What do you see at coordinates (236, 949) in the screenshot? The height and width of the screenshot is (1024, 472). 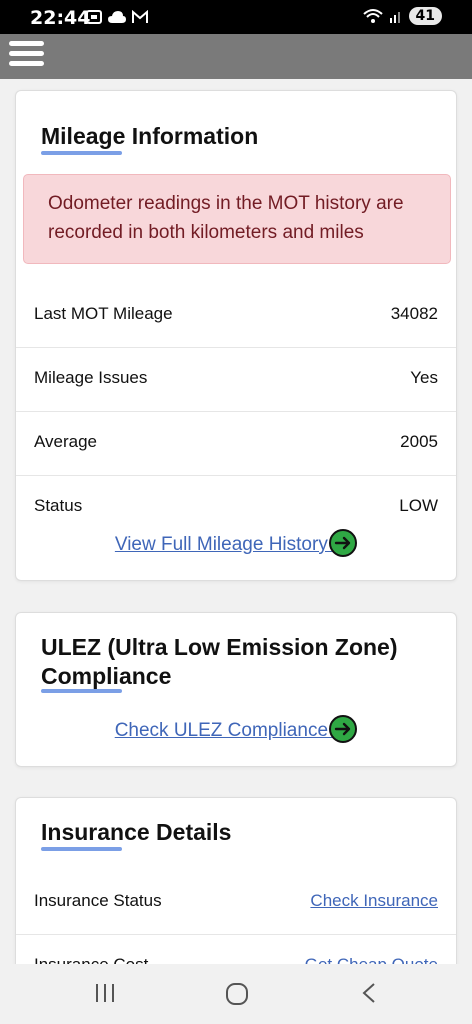 I see `row-insurance-cost: Insurance Cost Get Cheap Quote` at bounding box center [236, 949].